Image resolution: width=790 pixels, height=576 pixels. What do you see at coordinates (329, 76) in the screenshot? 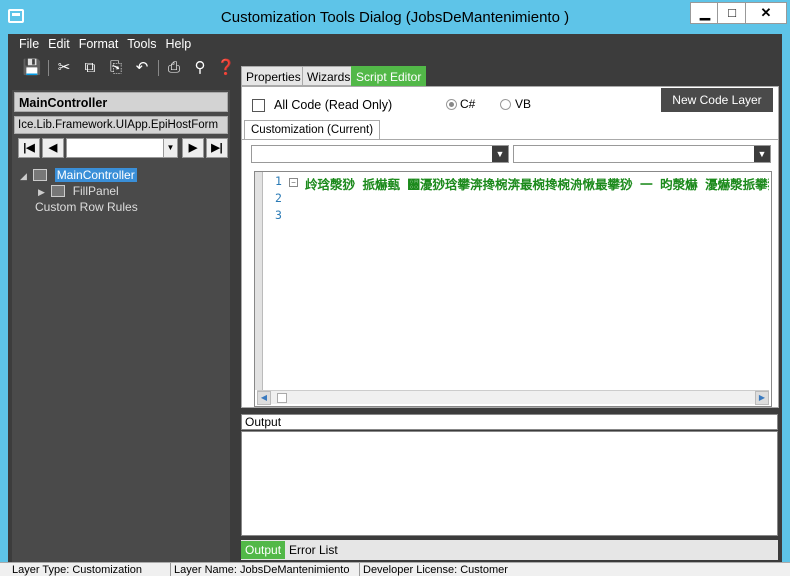
I see `tab-wizards: Wizards` at bounding box center [329, 76].